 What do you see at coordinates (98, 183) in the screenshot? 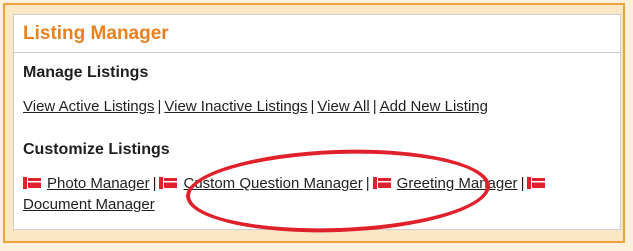
I see `photo-manager-link: Photo Manager` at bounding box center [98, 183].